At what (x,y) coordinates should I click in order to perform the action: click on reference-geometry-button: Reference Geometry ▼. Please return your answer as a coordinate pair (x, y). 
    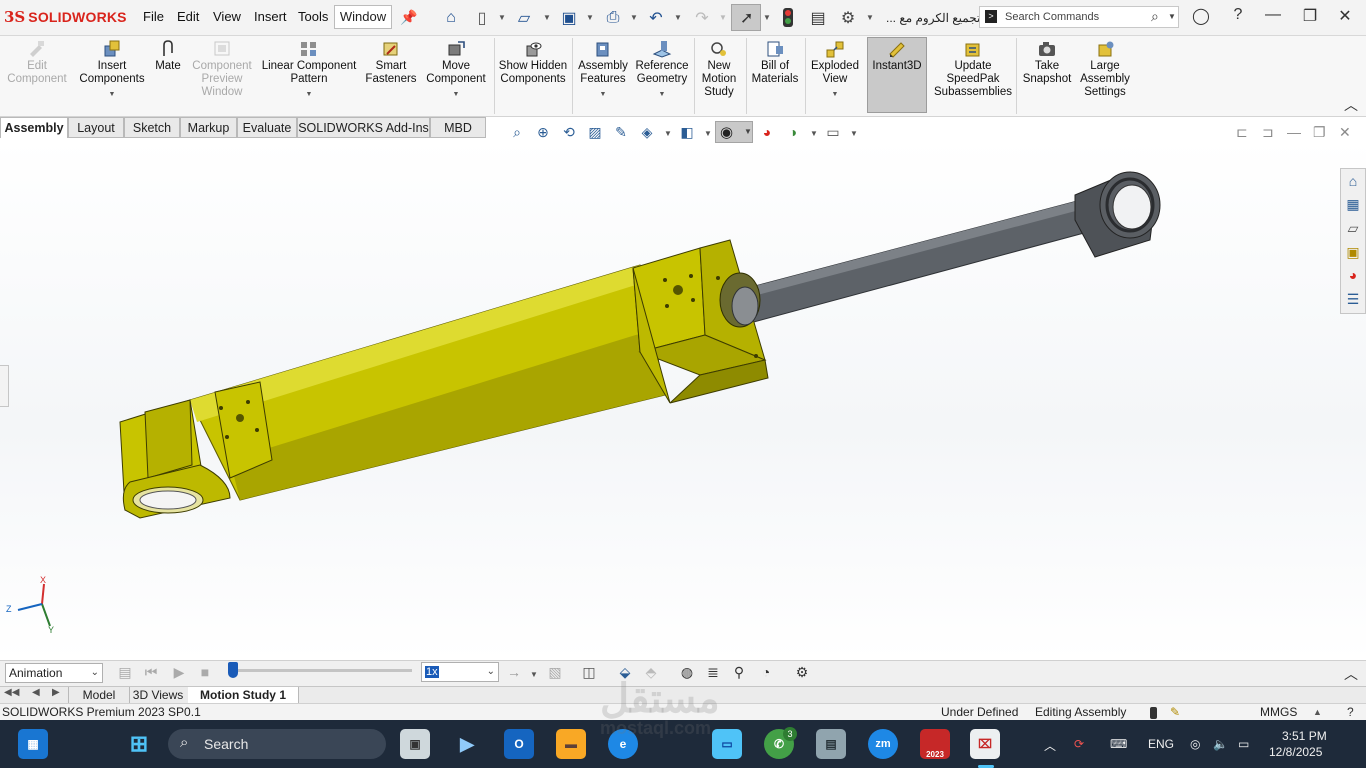
    Looking at the image, I should click on (662, 70).